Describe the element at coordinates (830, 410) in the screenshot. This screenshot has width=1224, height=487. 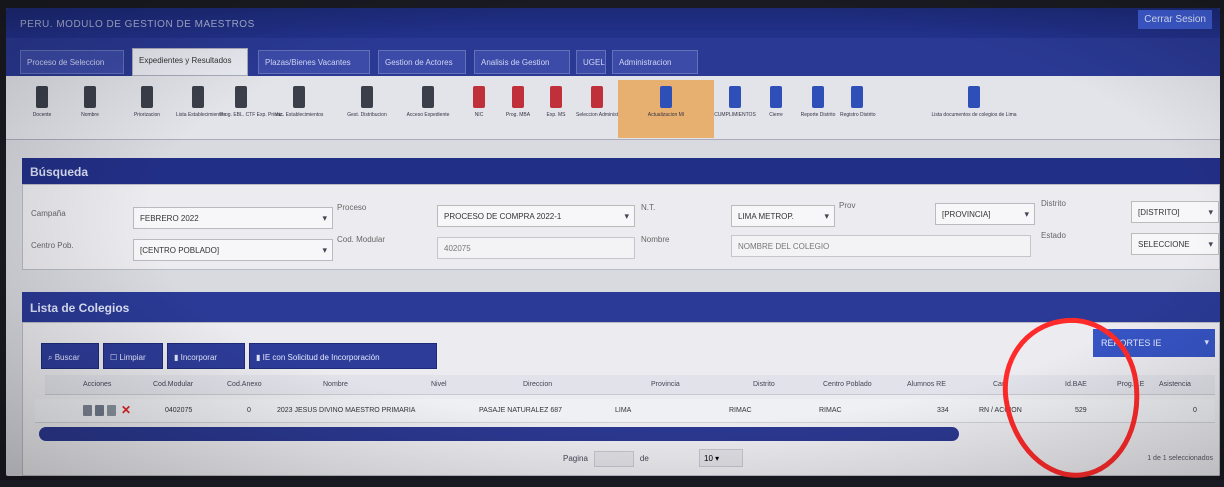
I see `cell-centro-poblado: RIMAC` at that location.